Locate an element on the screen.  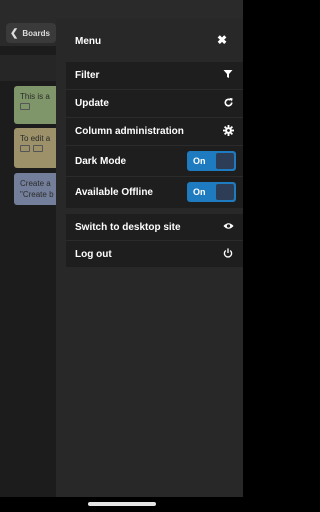
power-icon is located at coordinates (228, 254).